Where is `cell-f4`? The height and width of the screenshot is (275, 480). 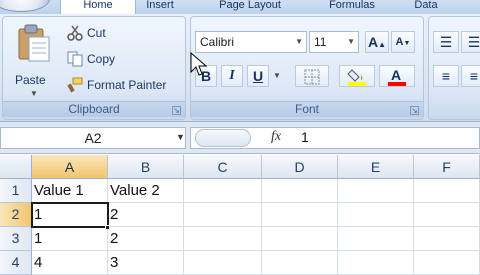 cell-f4 is located at coordinates (447, 263).